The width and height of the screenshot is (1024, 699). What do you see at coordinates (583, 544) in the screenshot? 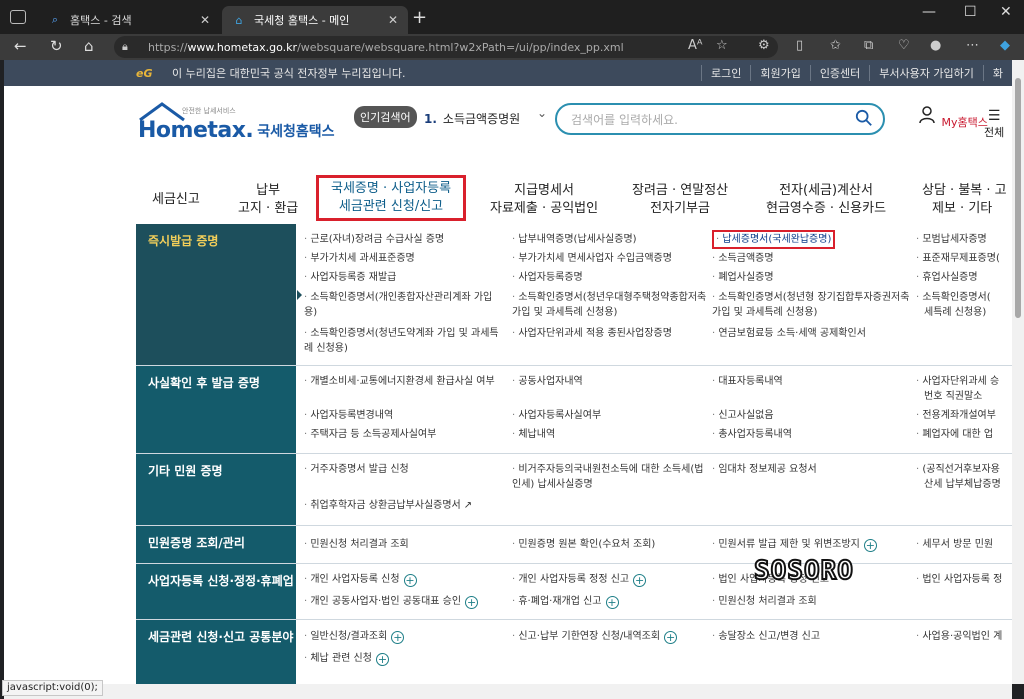
I see `menu-item: 민원증명 원본 확인(수요처 조회)` at bounding box center [583, 544].